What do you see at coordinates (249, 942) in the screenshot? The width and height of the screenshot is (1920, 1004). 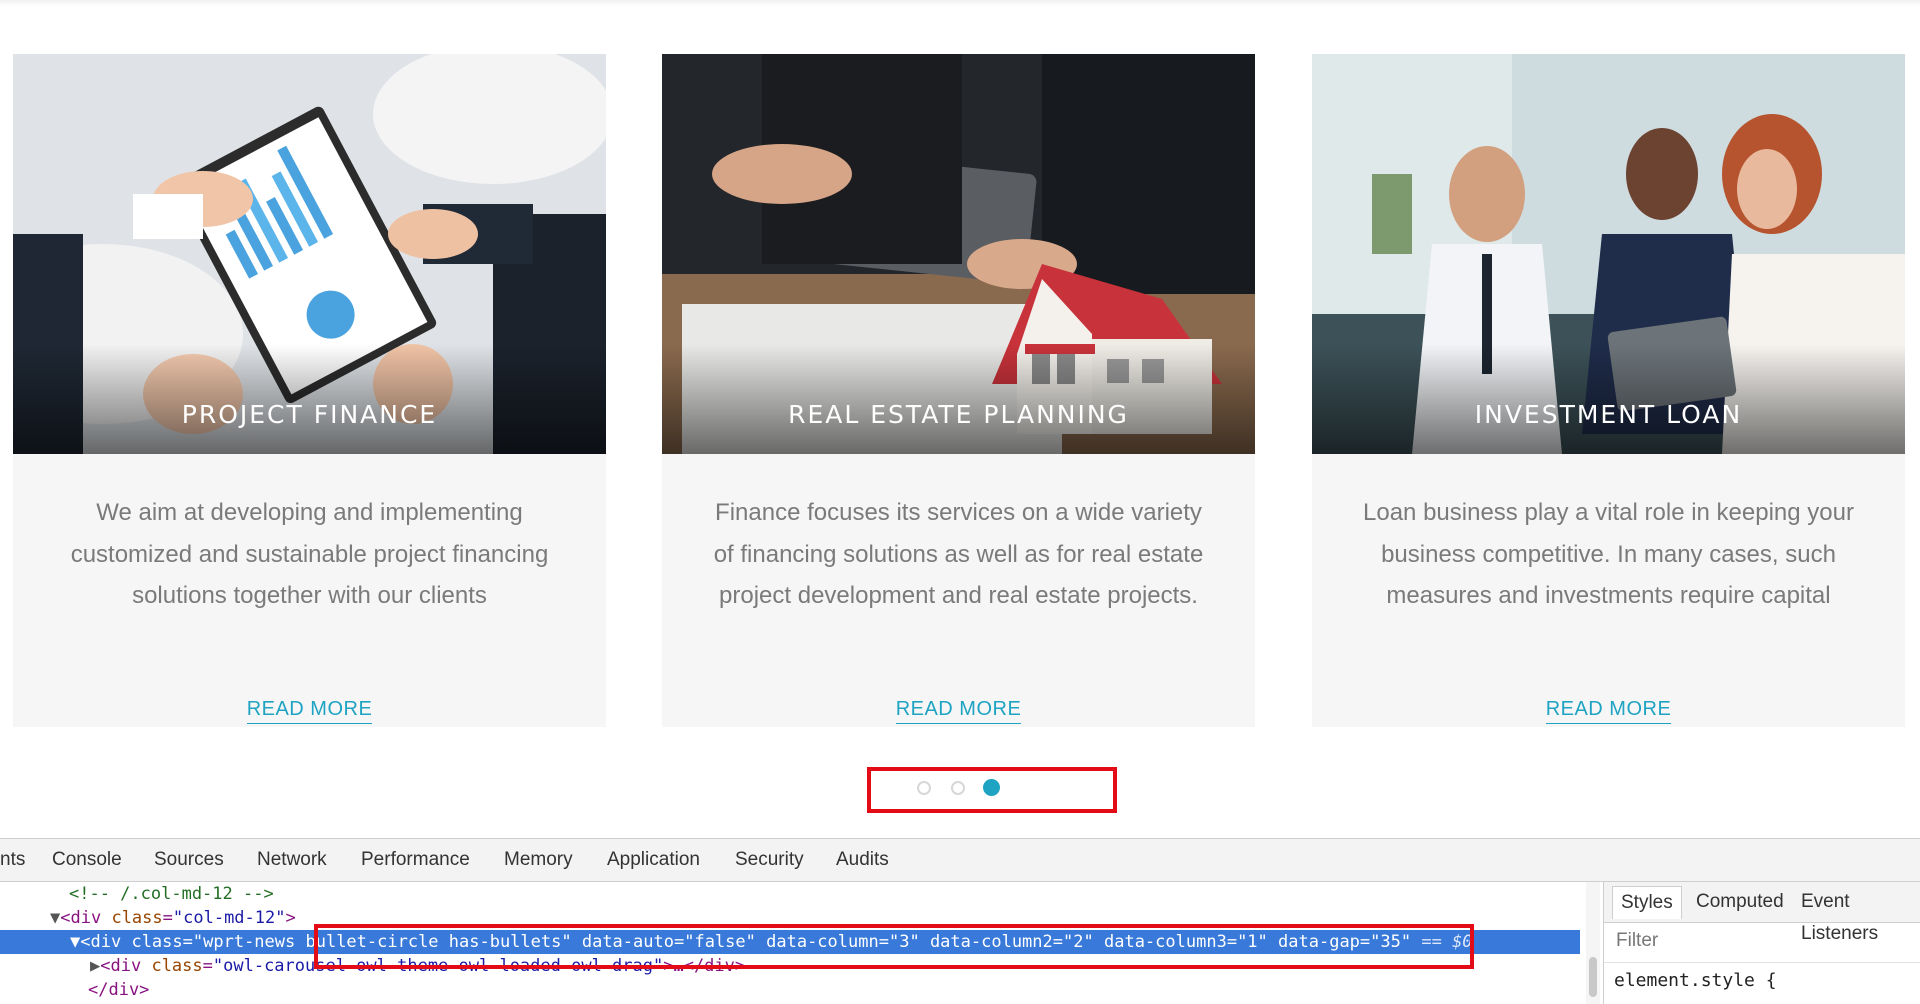 I see `attr-value-part: "wprt-news` at bounding box center [249, 942].